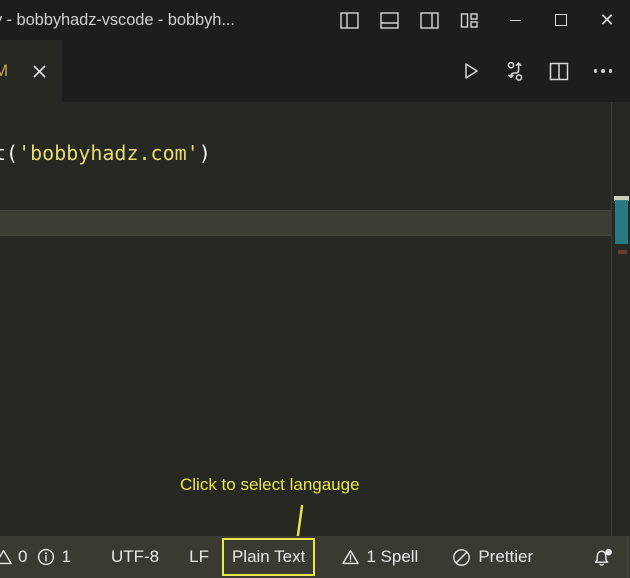  Describe the element at coordinates (540, 71) in the screenshot. I see `editor-actions` at that location.